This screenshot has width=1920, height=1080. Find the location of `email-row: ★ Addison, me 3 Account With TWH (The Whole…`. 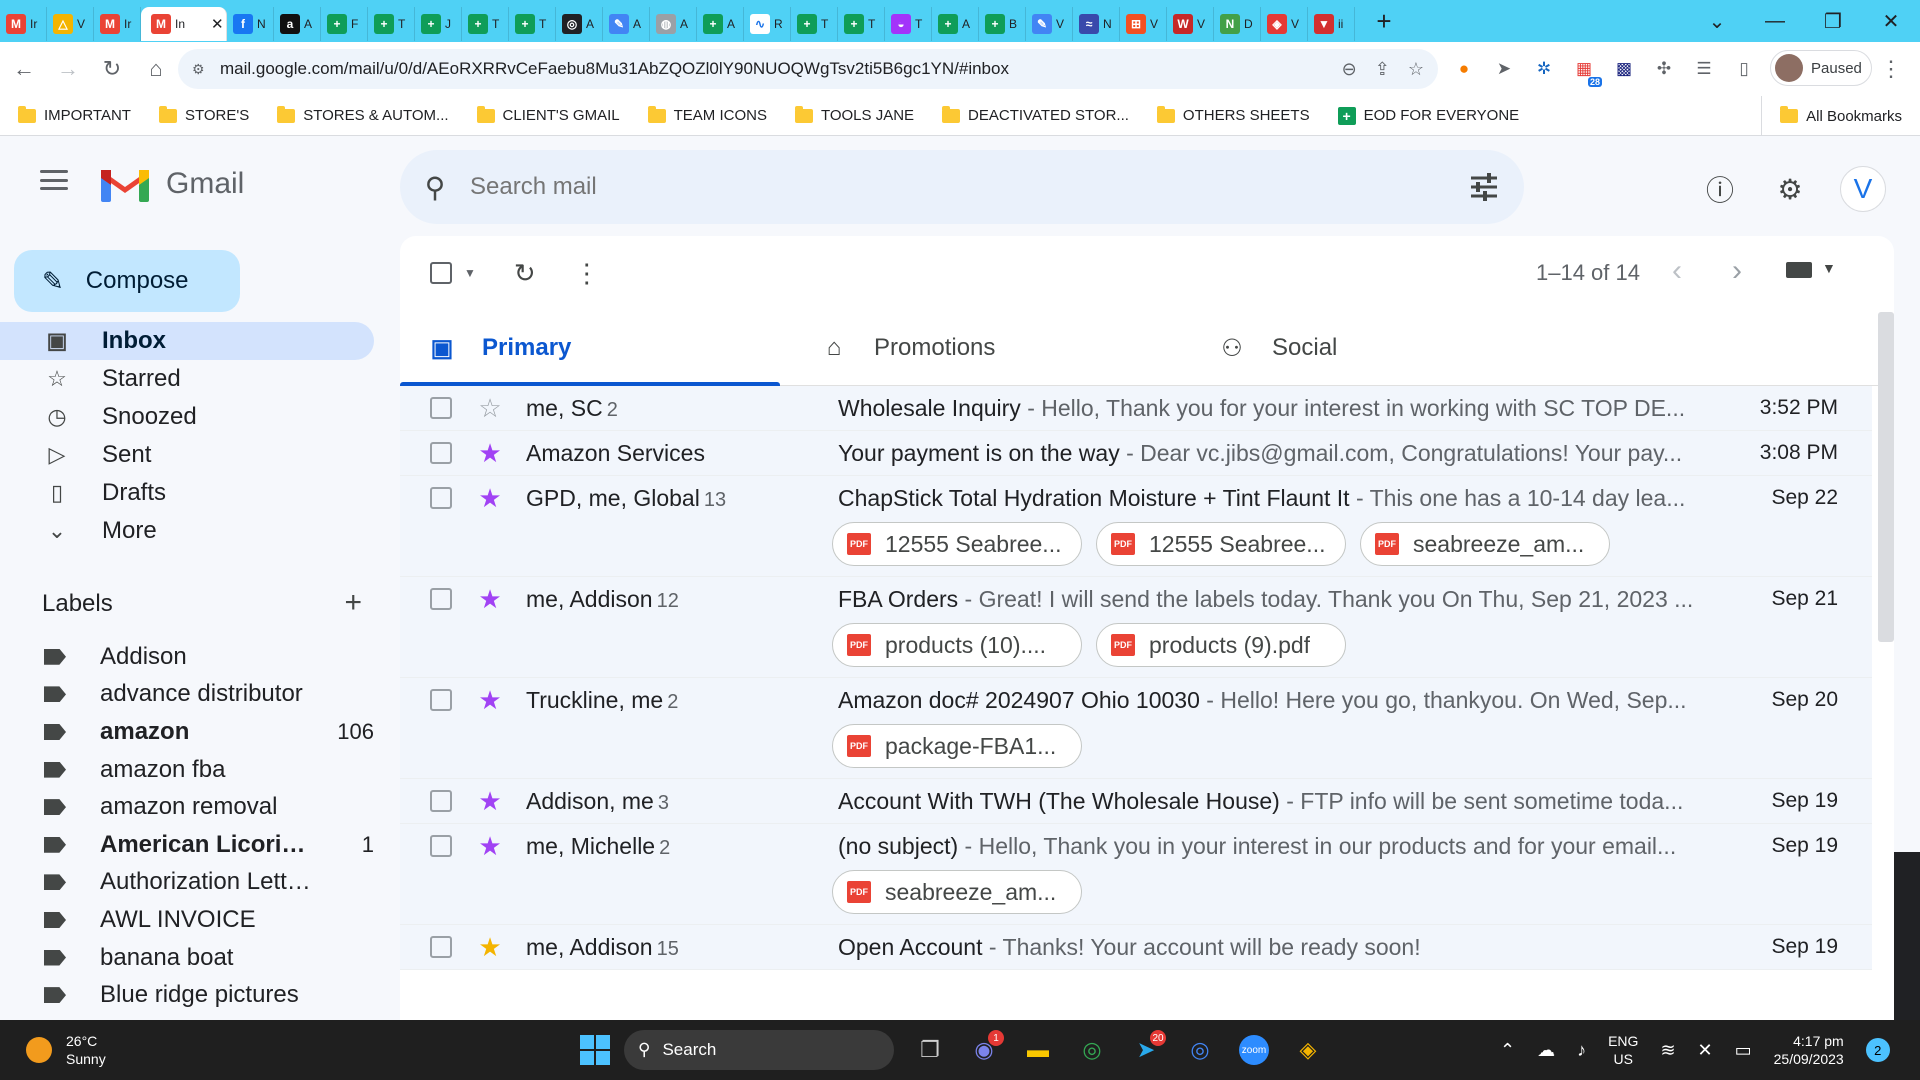

email-row: ★ Addison, me 3 Account With TWH (The Whole… is located at coordinates (1136, 801).